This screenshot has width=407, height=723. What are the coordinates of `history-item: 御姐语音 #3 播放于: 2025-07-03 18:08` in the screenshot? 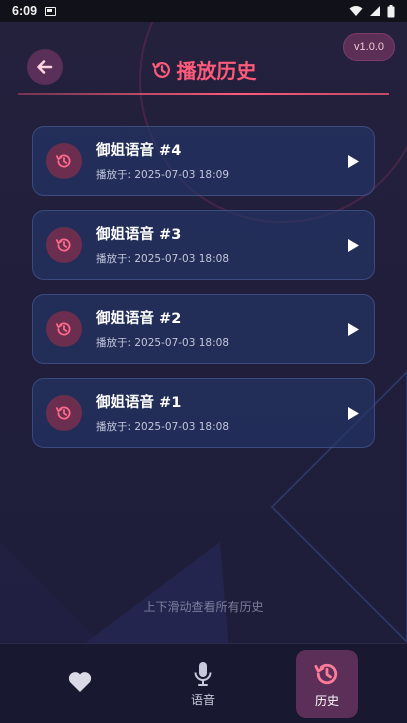 It's located at (203, 245).